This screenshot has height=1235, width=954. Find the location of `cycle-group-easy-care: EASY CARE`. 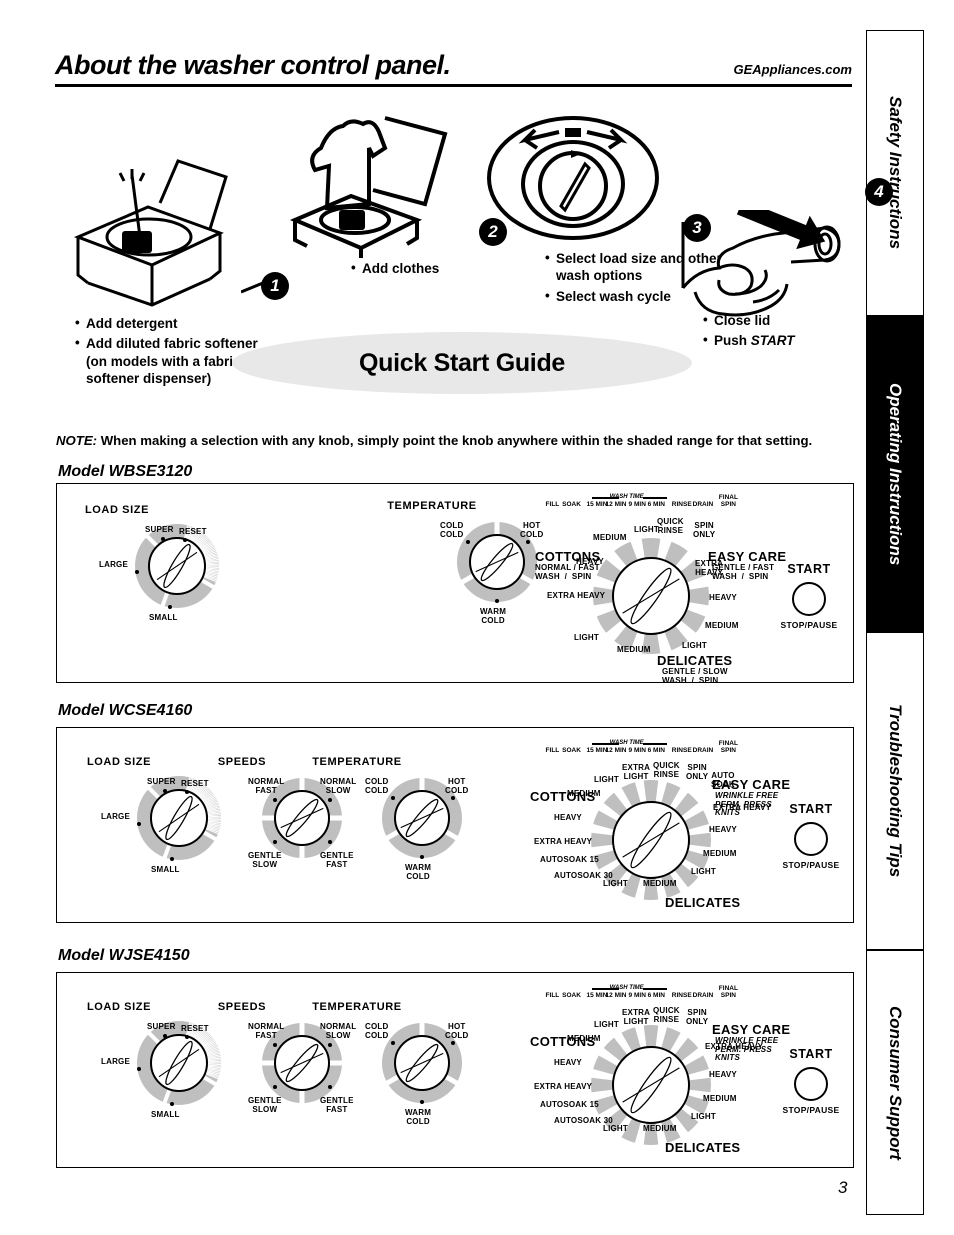

cycle-group-easy-care: EASY CARE is located at coordinates (751, 1029).